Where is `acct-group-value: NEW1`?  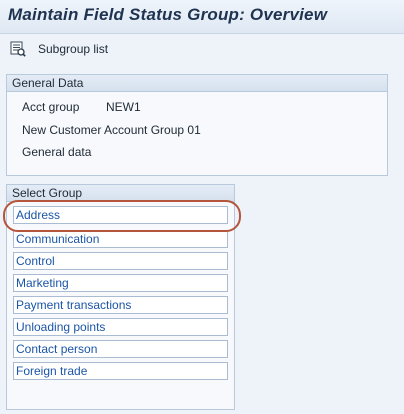 acct-group-value: NEW1 is located at coordinates (123, 107).